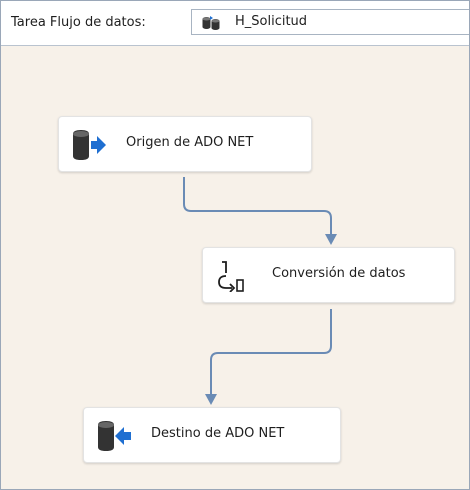  What do you see at coordinates (190, 142) in the screenshot?
I see `source-label: Origen de ADO NET` at bounding box center [190, 142].